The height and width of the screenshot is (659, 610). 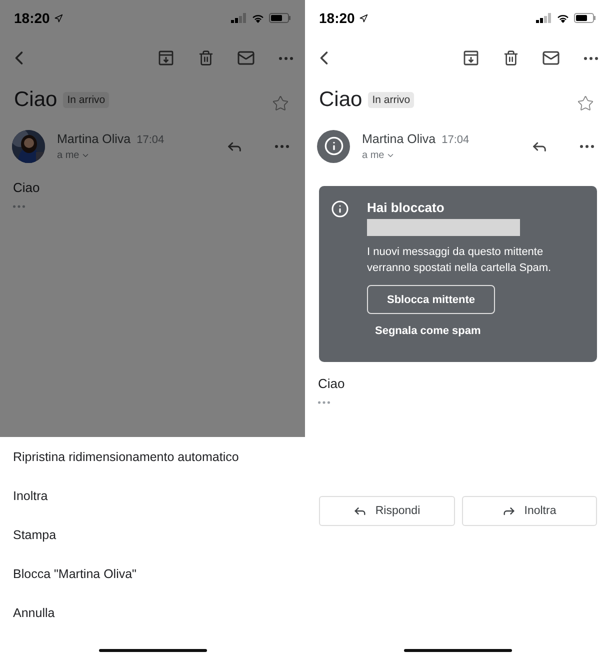 What do you see at coordinates (152, 573) in the screenshot?
I see `sheet-option: Blocca "Martina Oliva"` at bounding box center [152, 573].